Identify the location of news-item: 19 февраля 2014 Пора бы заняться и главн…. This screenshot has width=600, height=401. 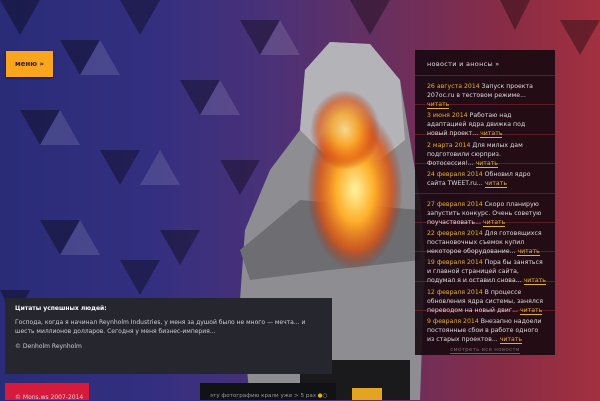
(485, 269).